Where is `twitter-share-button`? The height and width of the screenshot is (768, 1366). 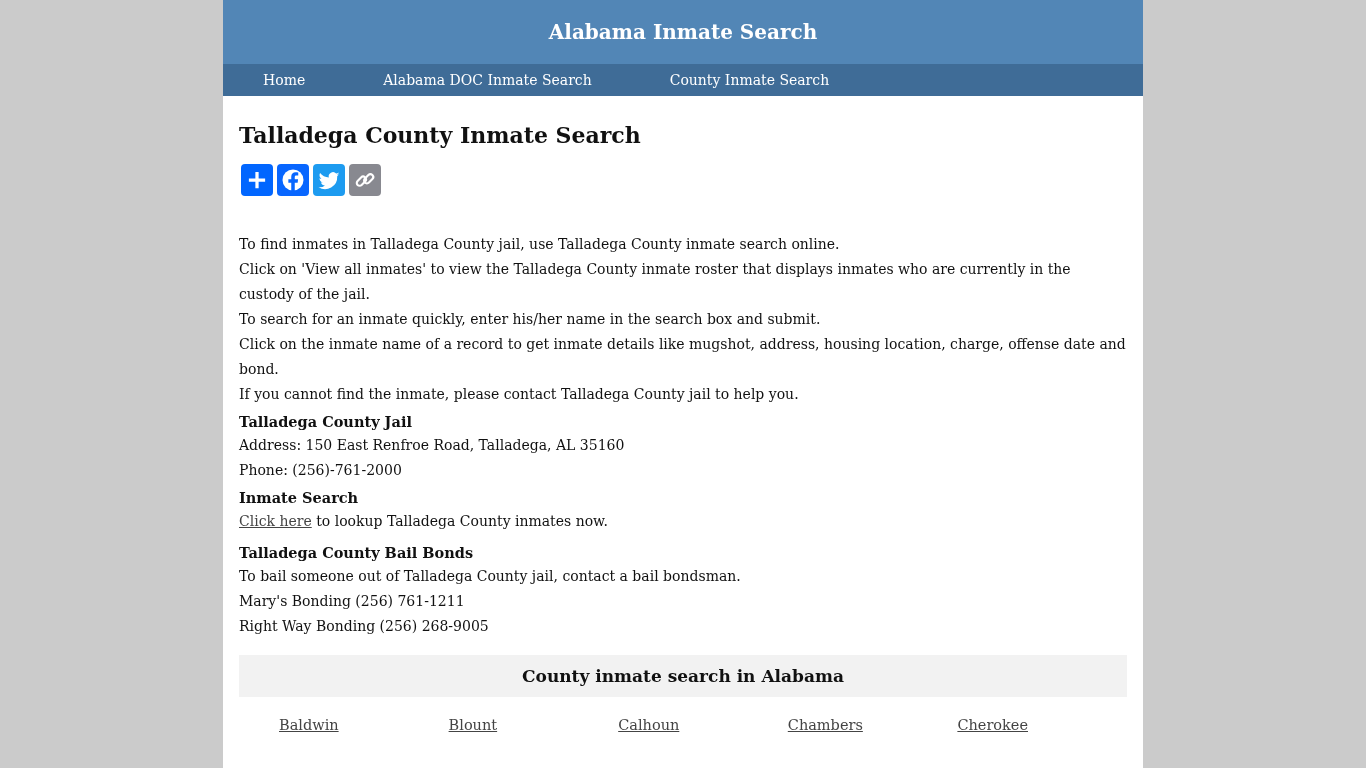
twitter-share-button is located at coordinates (329, 180).